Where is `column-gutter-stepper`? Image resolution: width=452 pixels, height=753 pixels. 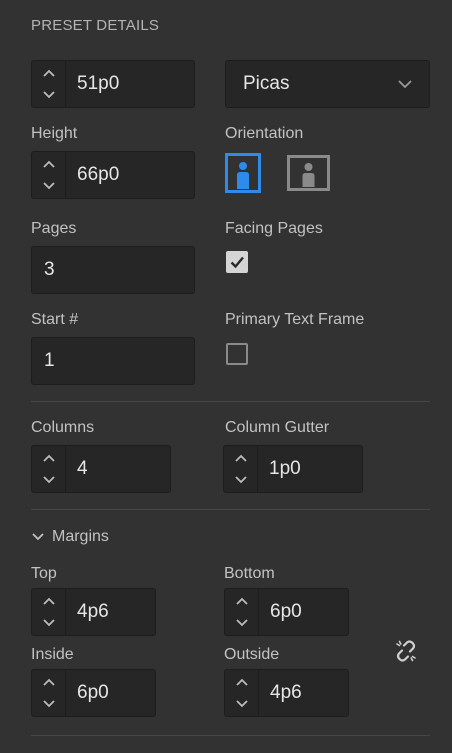
column-gutter-stepper is located at coordinates (241, 469).